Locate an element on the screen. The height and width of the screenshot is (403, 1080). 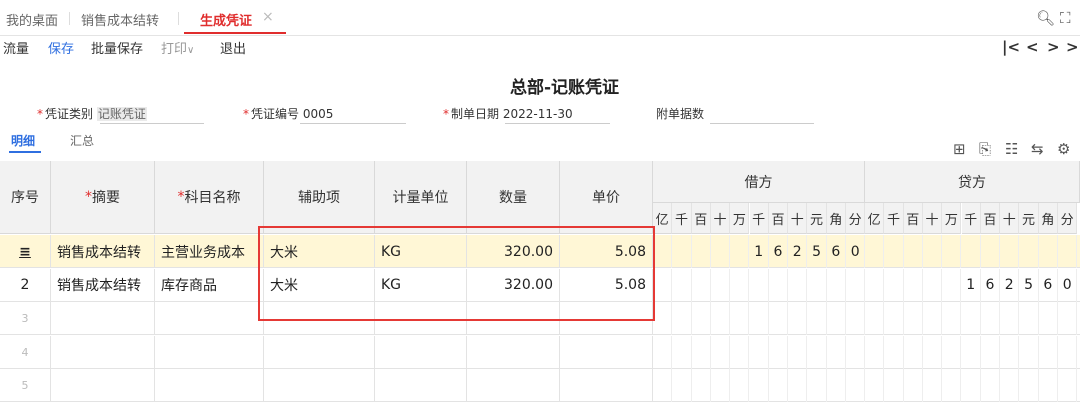
tab-detail: 明细 is located at coordinates (23, 140).